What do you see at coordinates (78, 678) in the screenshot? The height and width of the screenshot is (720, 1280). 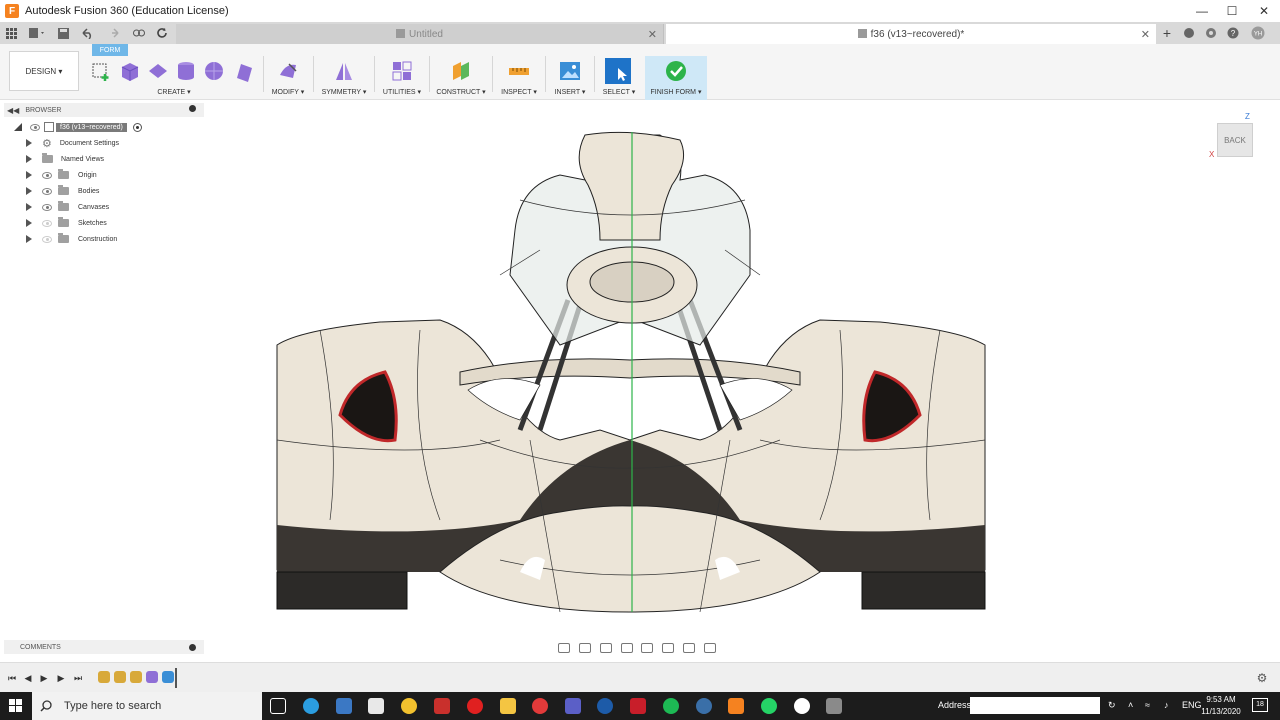 I see `go-to-end-icon: ⏭` at bounding box center [78, 678].